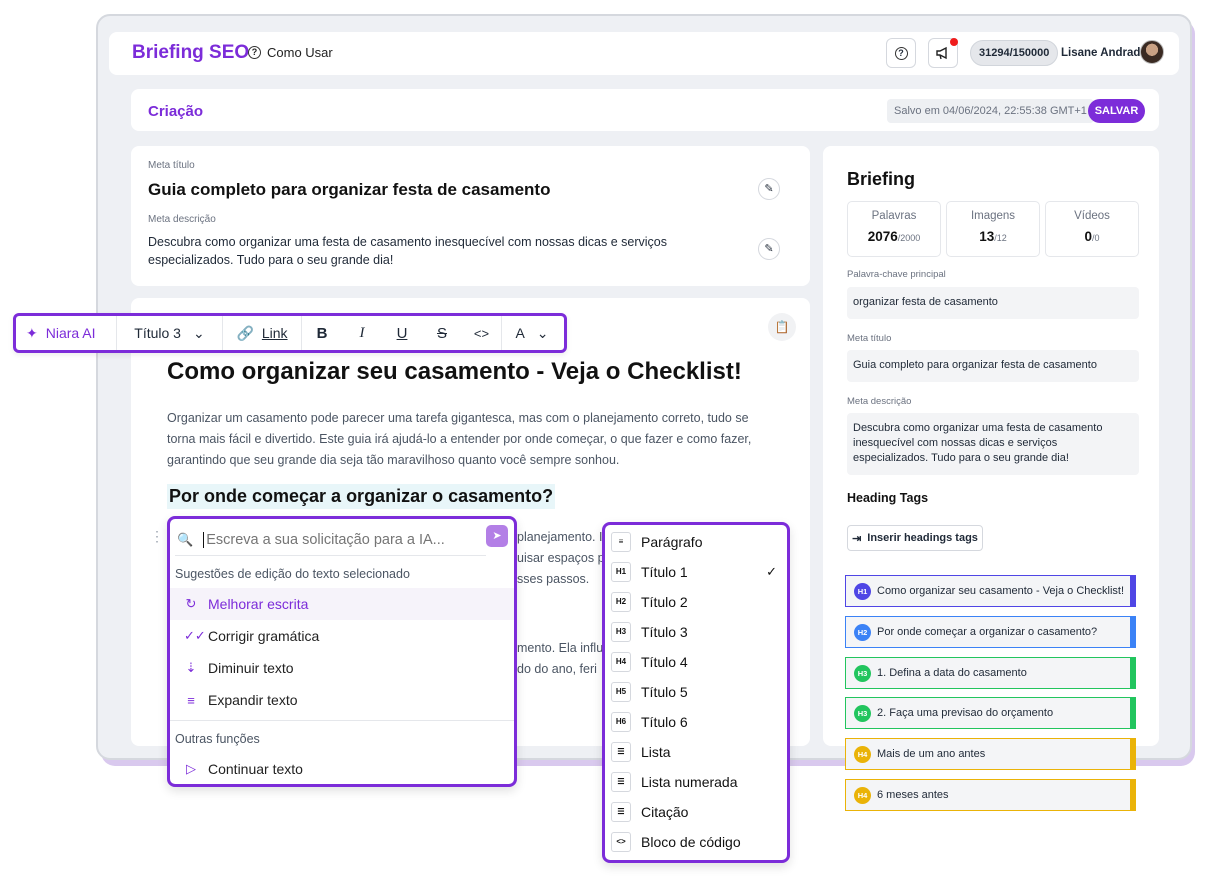 This screenshot has height=876, width=1211. What do you see at coordinates (862, 713) in the screenshot?
I see `heading-level-badge: H3` at bounding box center [862, 713].